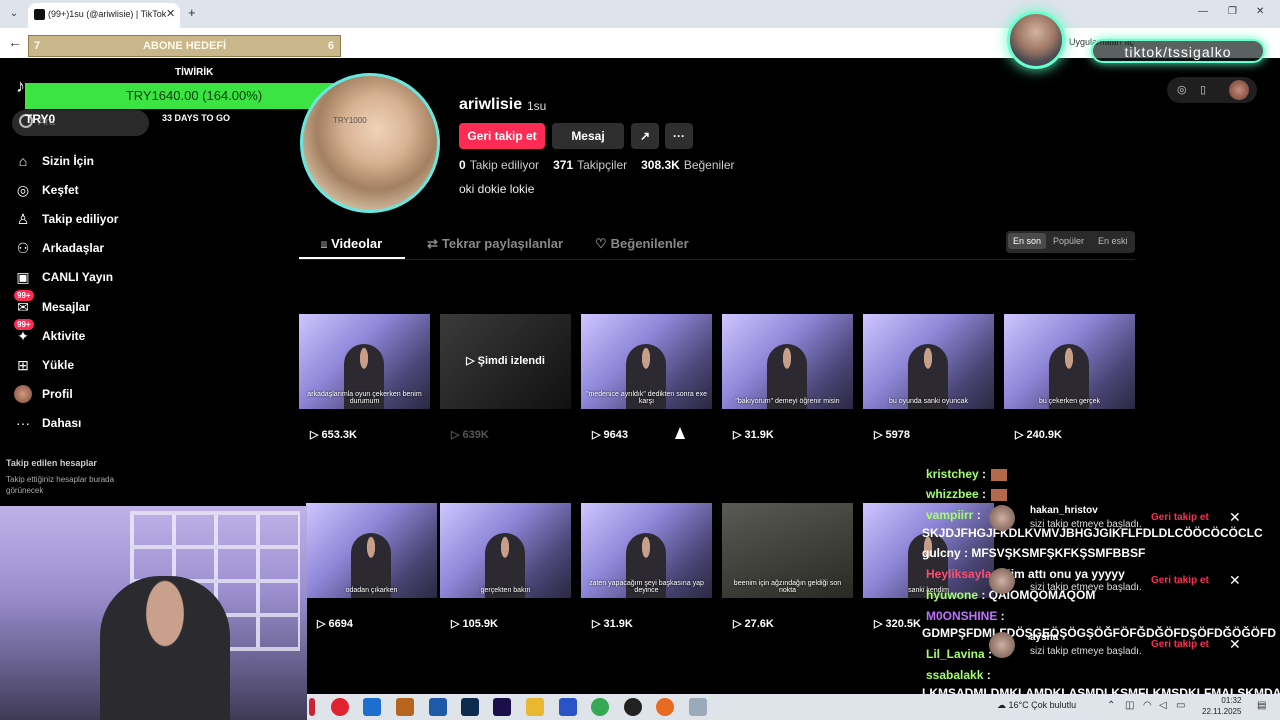 Image resolution: width=1280 pixels, height=720 pixels. I want to click on compass-icon: ◎, so click(23, 189).